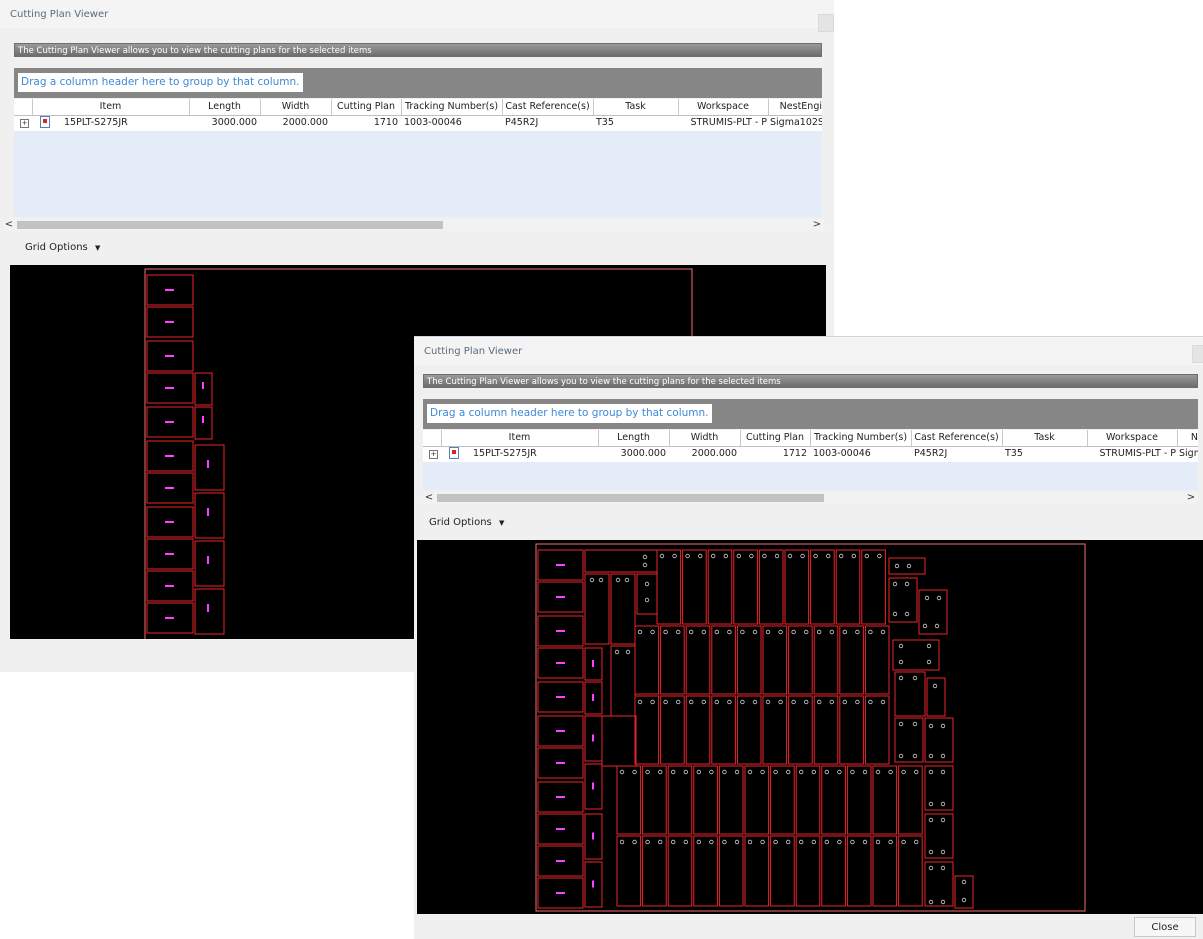 The height and width of the screenshot is (939, 1203). What do you see at coordinates (1165, 927) in the screenshot?
I see `close-button: Close` at bounding box center [1165, 927].